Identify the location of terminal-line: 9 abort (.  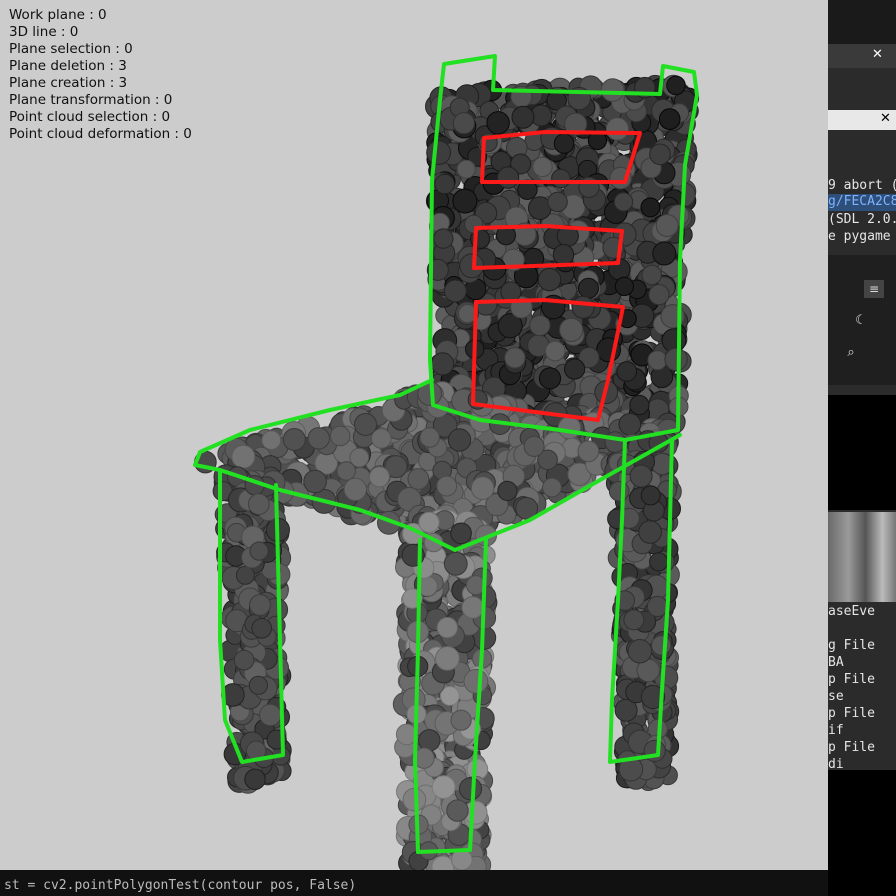
(862, 185).